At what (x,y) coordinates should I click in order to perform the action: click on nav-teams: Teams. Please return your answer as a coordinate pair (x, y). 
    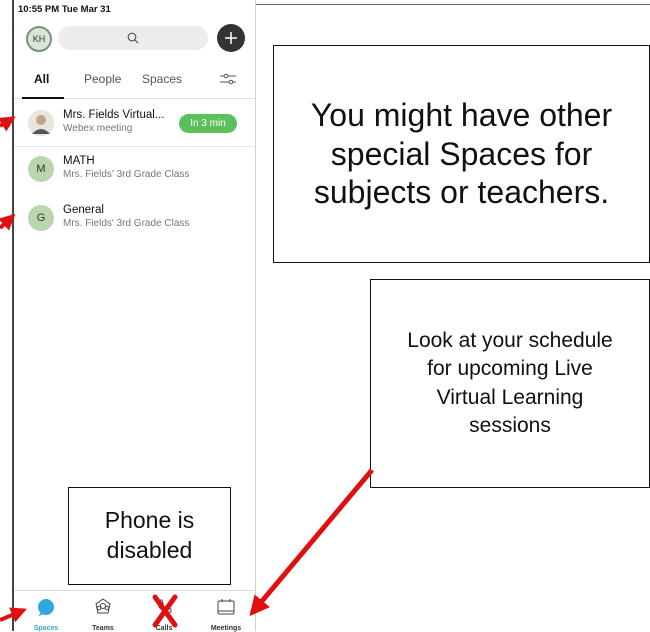
    Looking at the image, I should click on (103, 614).